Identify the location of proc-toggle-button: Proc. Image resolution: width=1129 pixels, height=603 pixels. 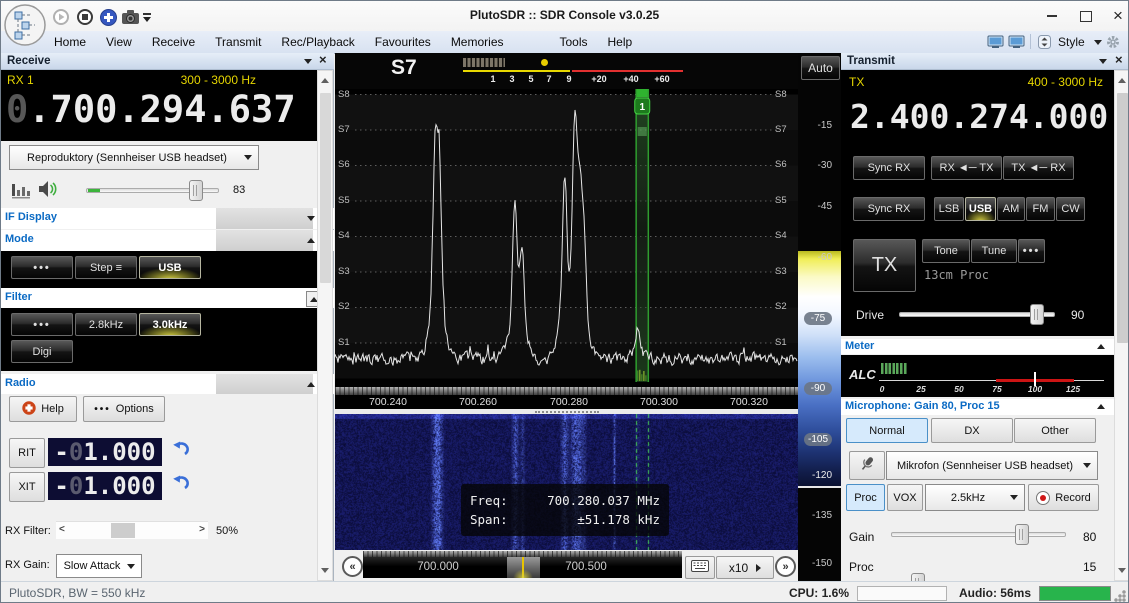
(865, 497).